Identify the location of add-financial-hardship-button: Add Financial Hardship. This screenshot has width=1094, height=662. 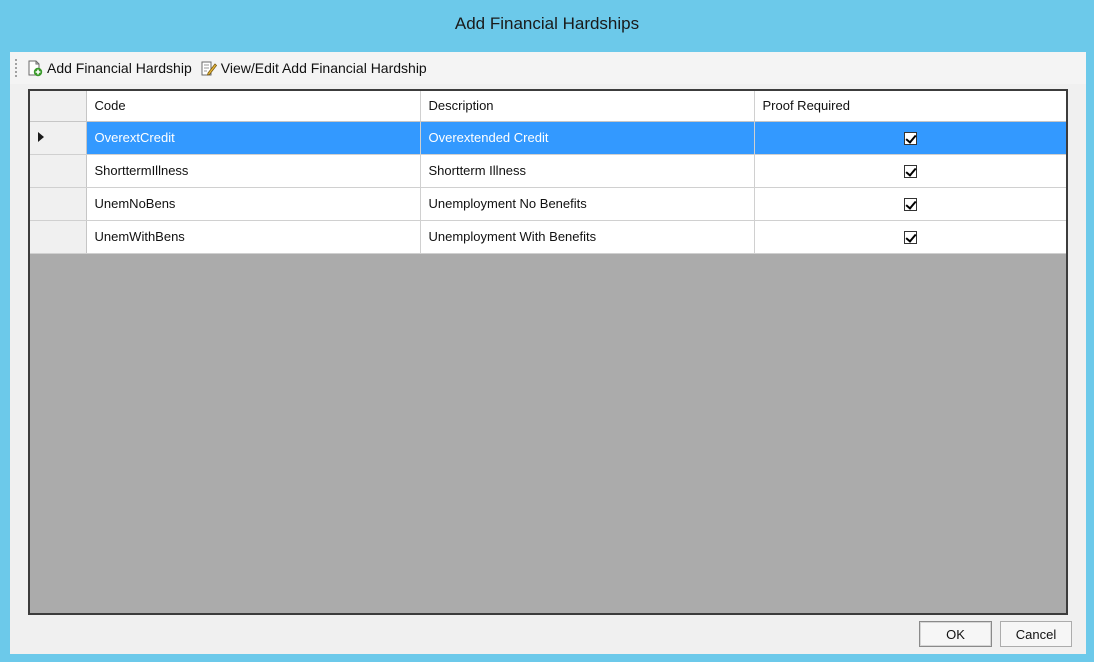
(111, 68).